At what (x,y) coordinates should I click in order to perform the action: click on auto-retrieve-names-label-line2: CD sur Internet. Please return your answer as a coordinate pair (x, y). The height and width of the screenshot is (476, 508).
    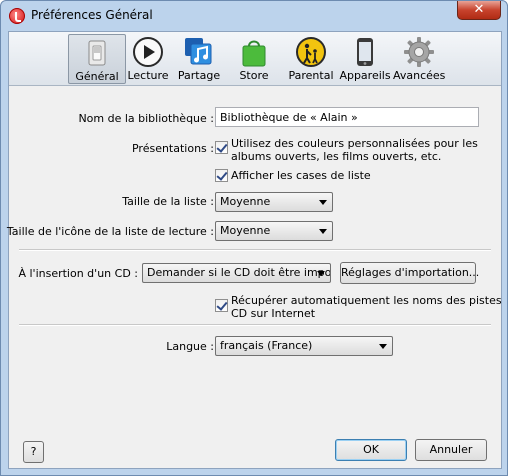
    Looking at the image, I should click on (273, 313).